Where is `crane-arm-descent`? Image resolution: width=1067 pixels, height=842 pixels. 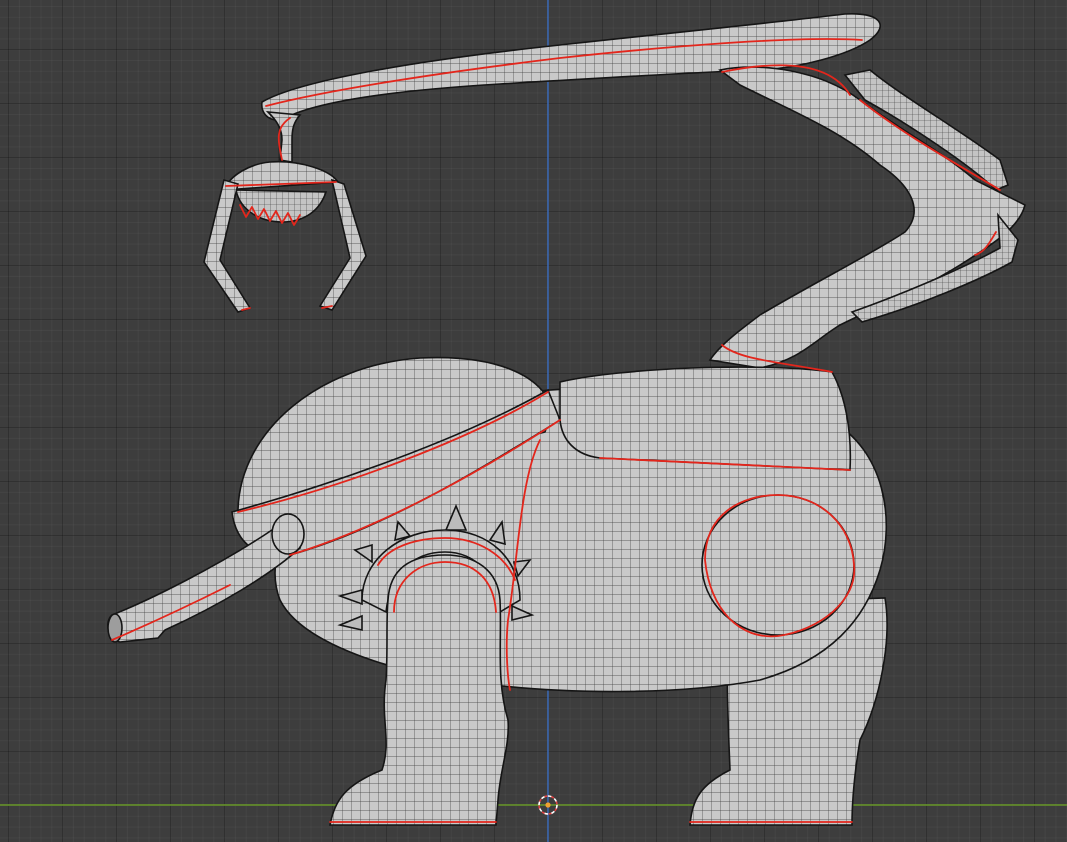
crane-arm-descent is located at coordinates (867, 217).